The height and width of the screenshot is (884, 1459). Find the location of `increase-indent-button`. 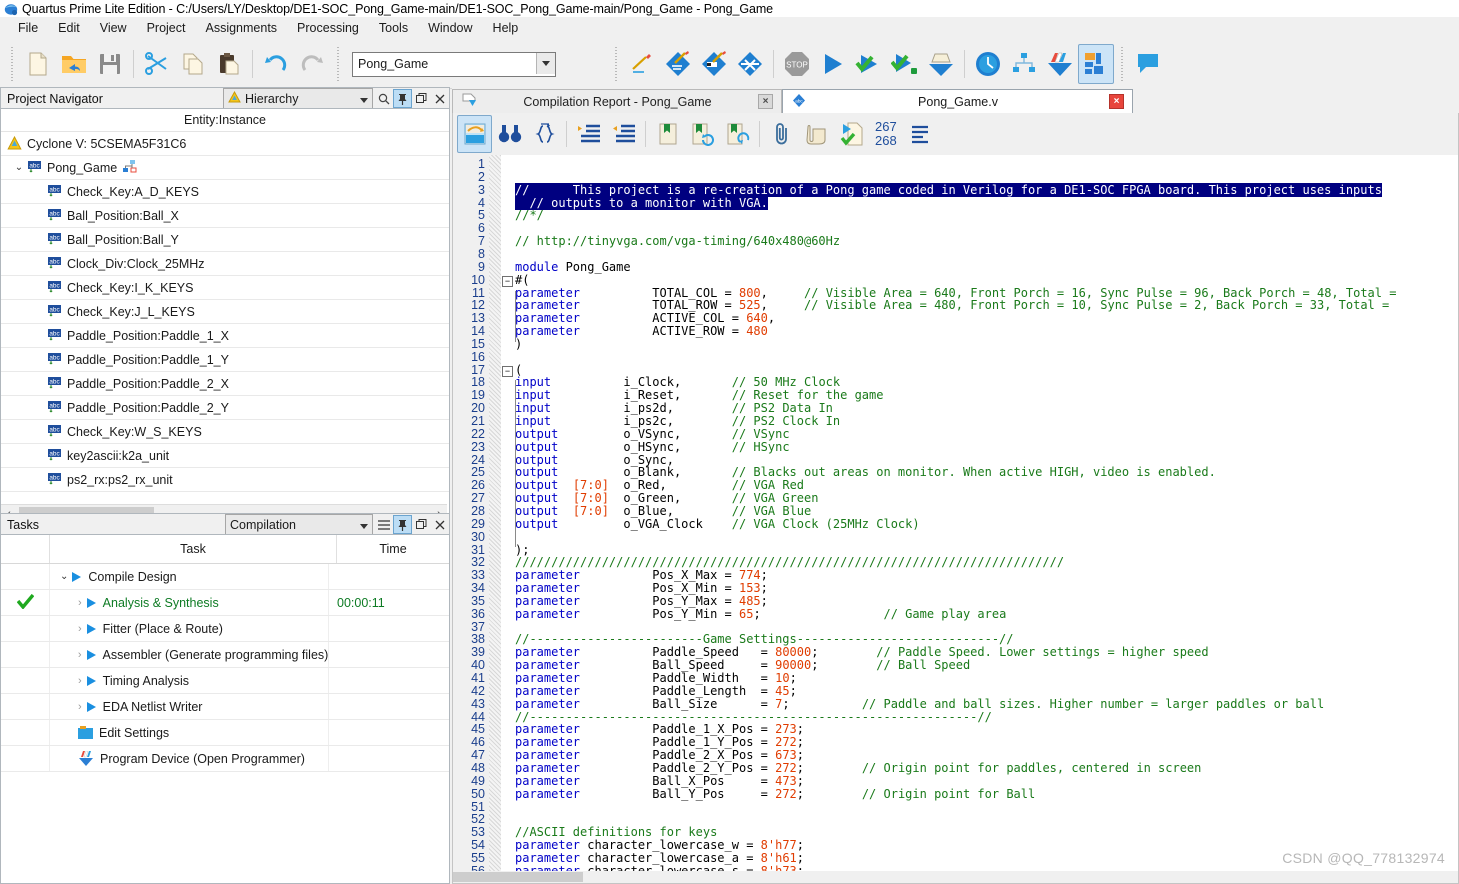

increase-indent-button is located at coordinates (588, 134).